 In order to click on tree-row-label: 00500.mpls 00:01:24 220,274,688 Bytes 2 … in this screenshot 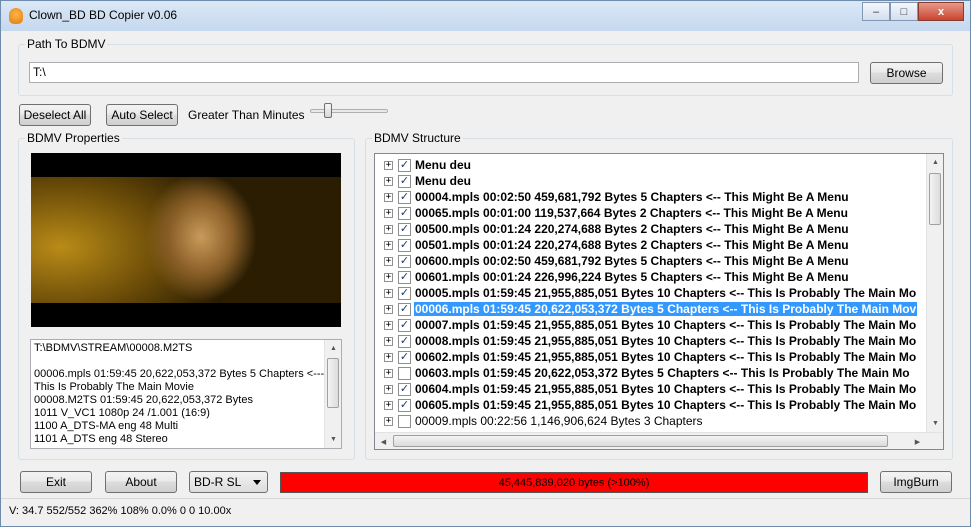, I will do `click(632, 229)`.